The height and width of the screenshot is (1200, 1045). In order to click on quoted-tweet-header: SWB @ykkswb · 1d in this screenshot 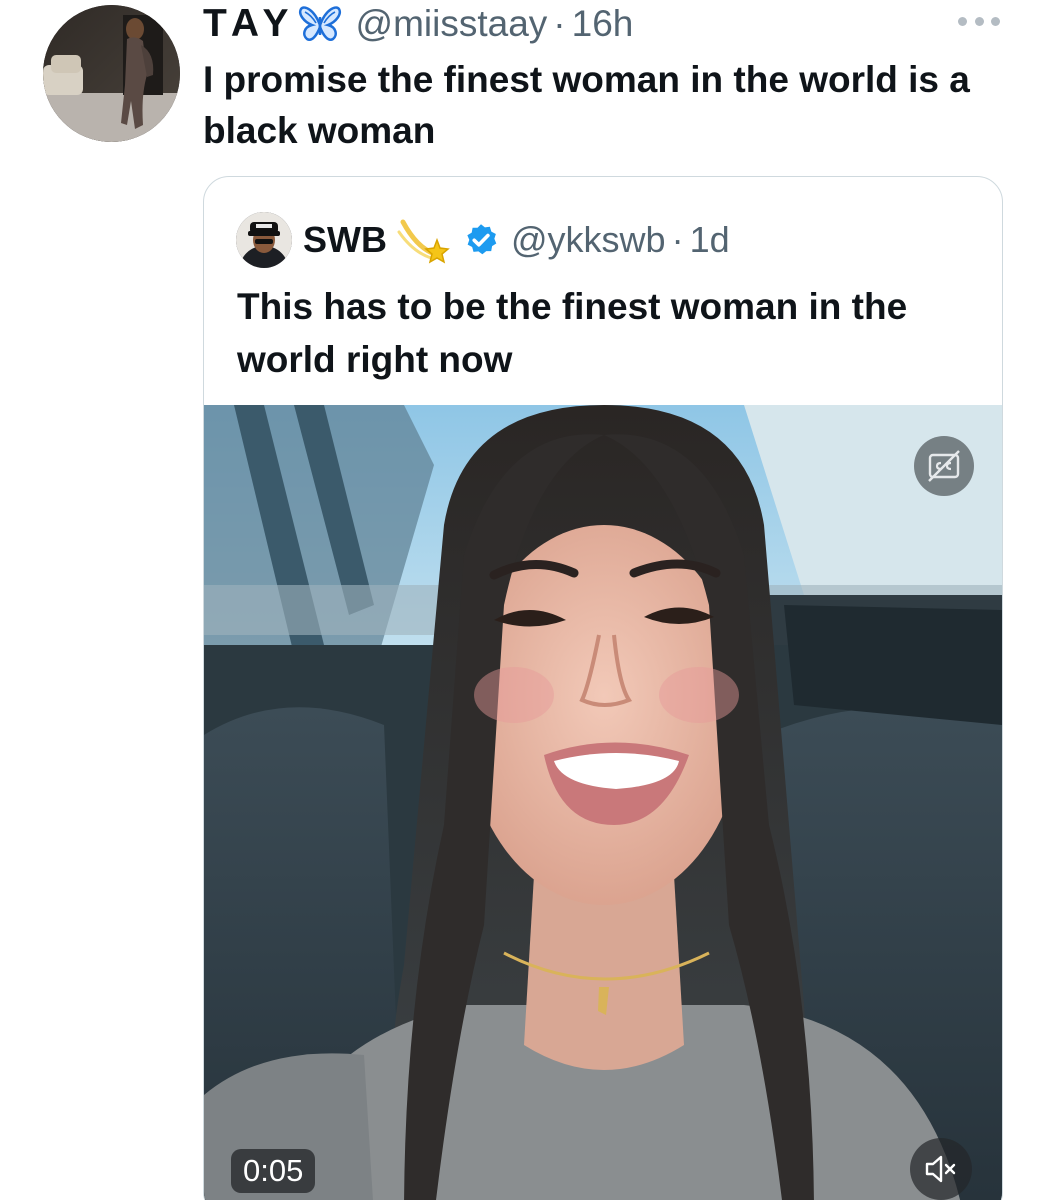, I will do `click(516, 240)`.